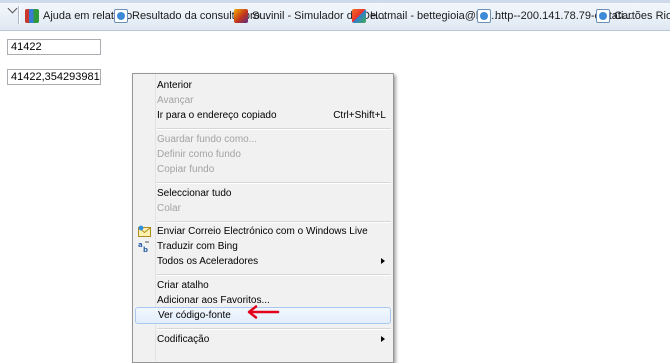 This screenshot has height=363, width=670. Describe the element at coordinates (54, 77) in the screenshot. I see `value-field-decimal: 41422,3542939815` at that location.